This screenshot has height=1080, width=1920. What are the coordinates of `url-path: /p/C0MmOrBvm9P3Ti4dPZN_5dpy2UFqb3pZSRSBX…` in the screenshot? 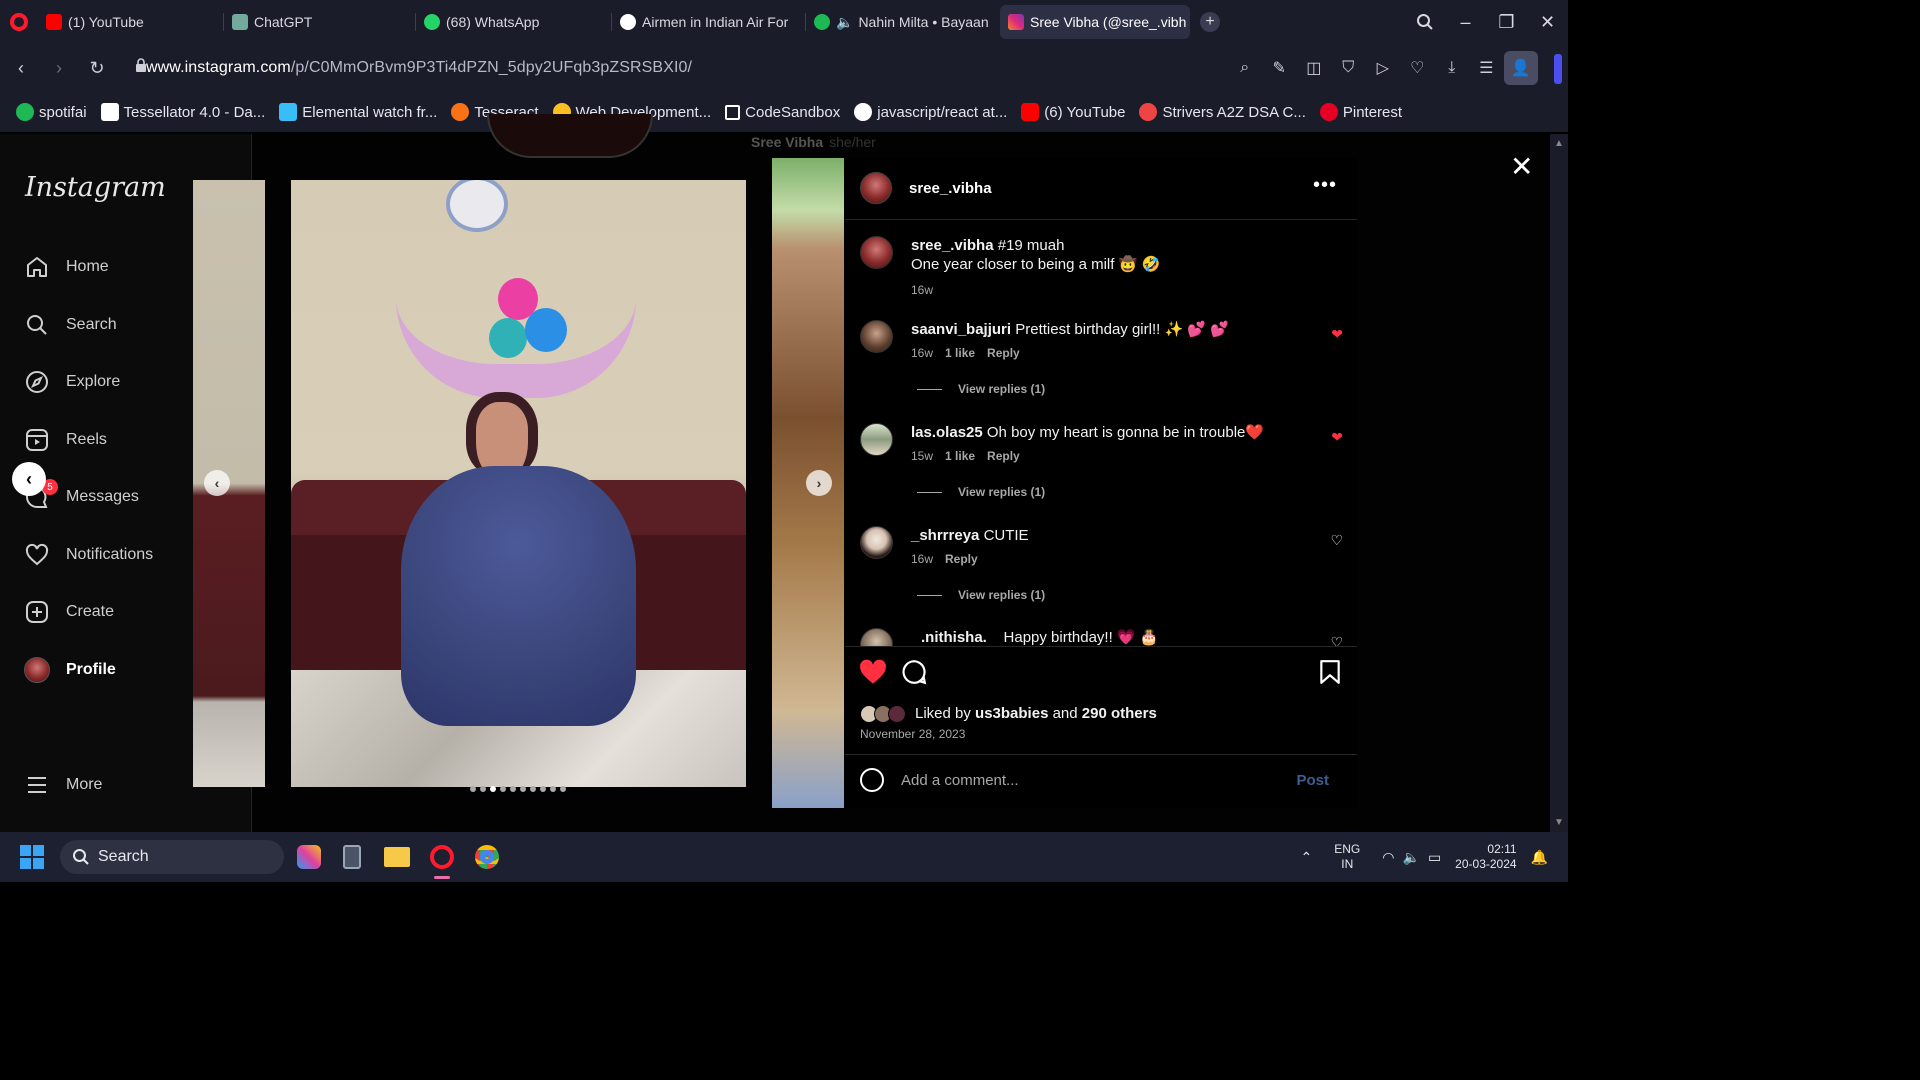 It's located at (491, 67).